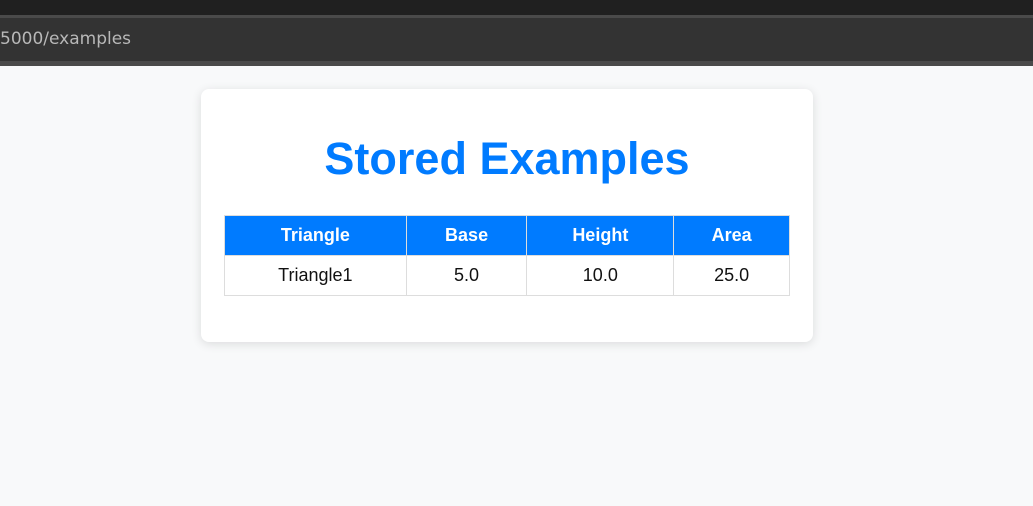 This screenshot has width=1033, height=506. I want to click on column-header-triangle: Triangle, so click(315, 235).